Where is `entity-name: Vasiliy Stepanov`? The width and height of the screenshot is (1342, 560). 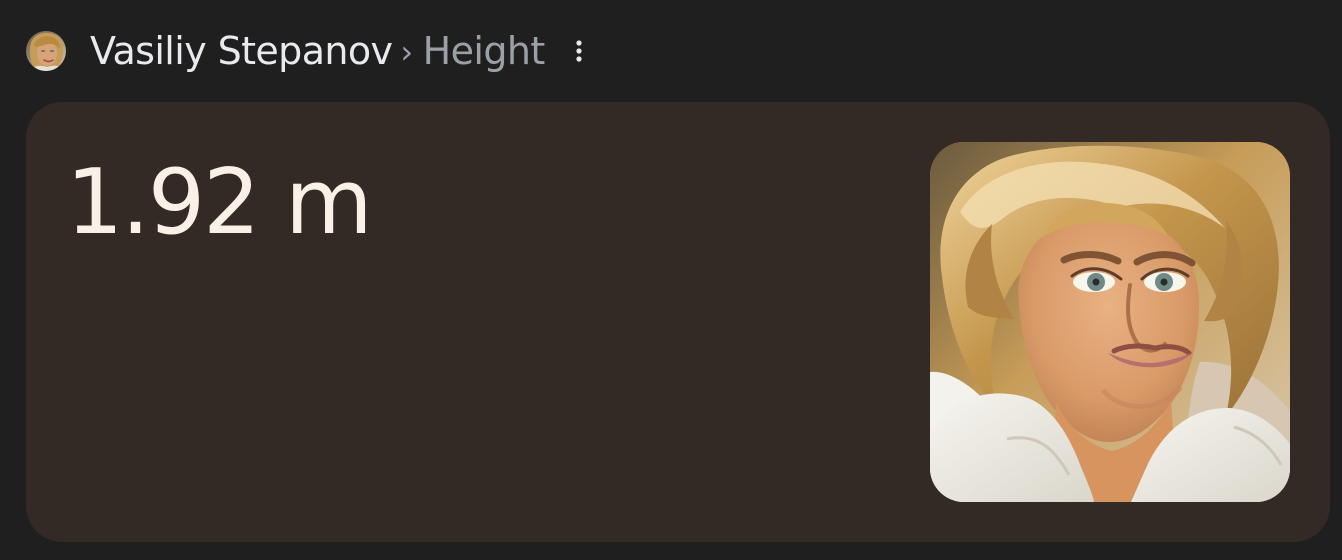 entity-name: Vasiliy Stepanov is located at coordinates (241, 51).